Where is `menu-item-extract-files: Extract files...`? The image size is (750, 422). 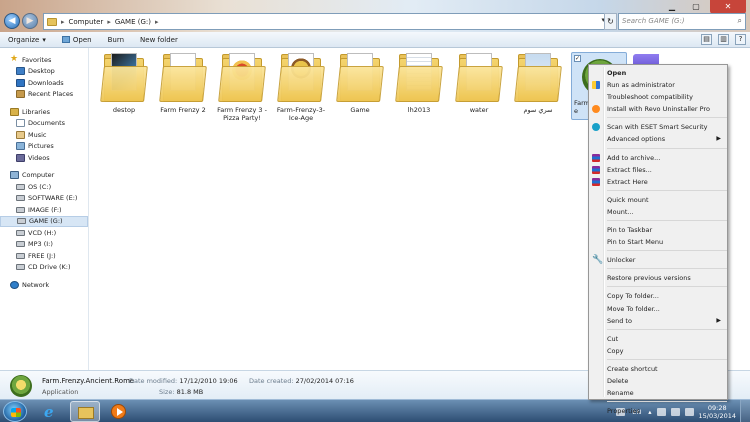 menu-item-extract-files: Extract files... is located at coordinates (658, 170).